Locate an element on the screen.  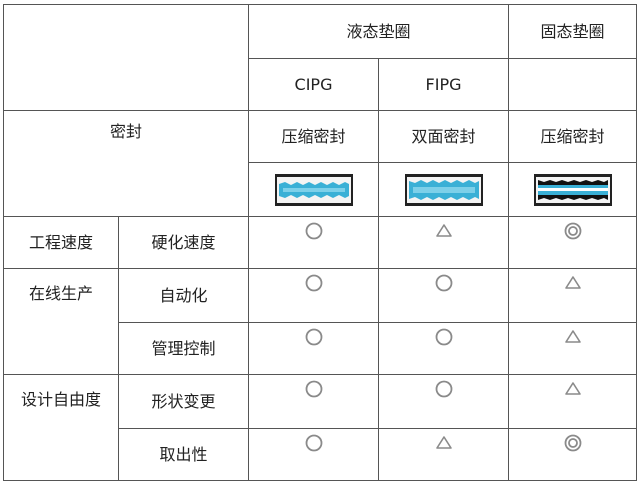
group-label-design-freedom: 设计自由度 is located at coordinates (61, 427).